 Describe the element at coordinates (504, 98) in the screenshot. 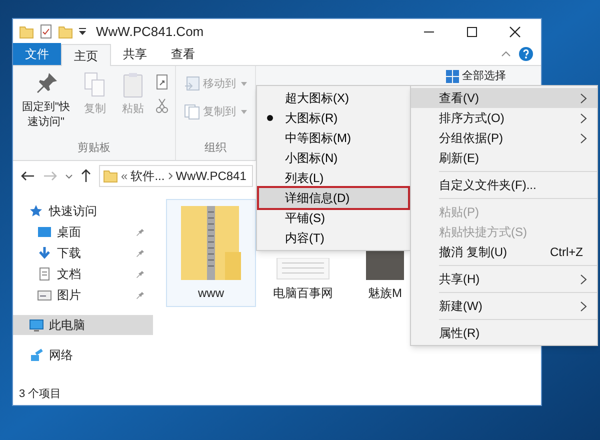

I see `menu-item: 查看(V)` at that location.